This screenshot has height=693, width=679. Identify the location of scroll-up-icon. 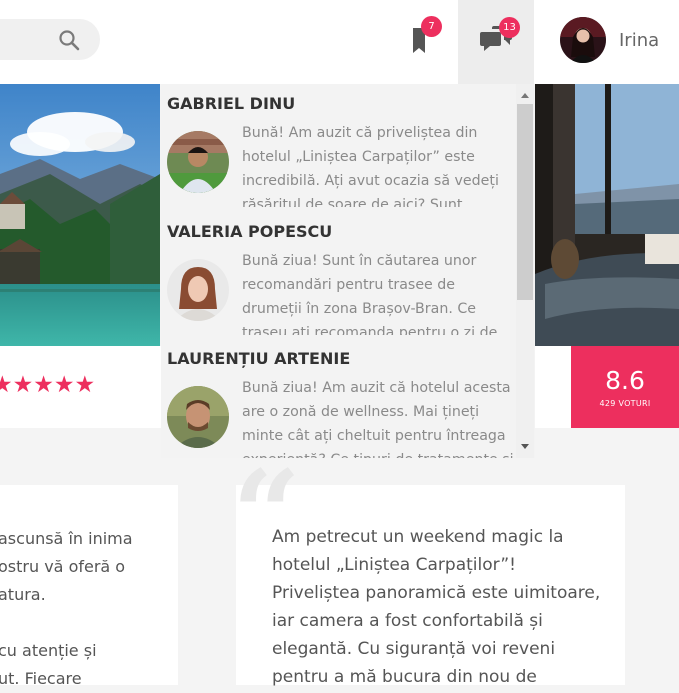
(525, 96).